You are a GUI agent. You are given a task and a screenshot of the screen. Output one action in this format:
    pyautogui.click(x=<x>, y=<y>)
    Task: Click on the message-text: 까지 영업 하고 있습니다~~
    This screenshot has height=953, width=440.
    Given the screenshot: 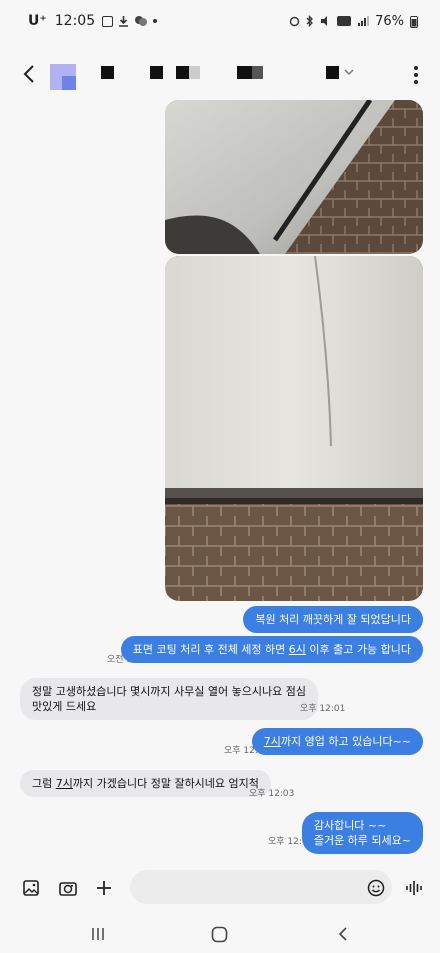 What is the action you would take?
    pyautogui.click(x=345, y=741)
    